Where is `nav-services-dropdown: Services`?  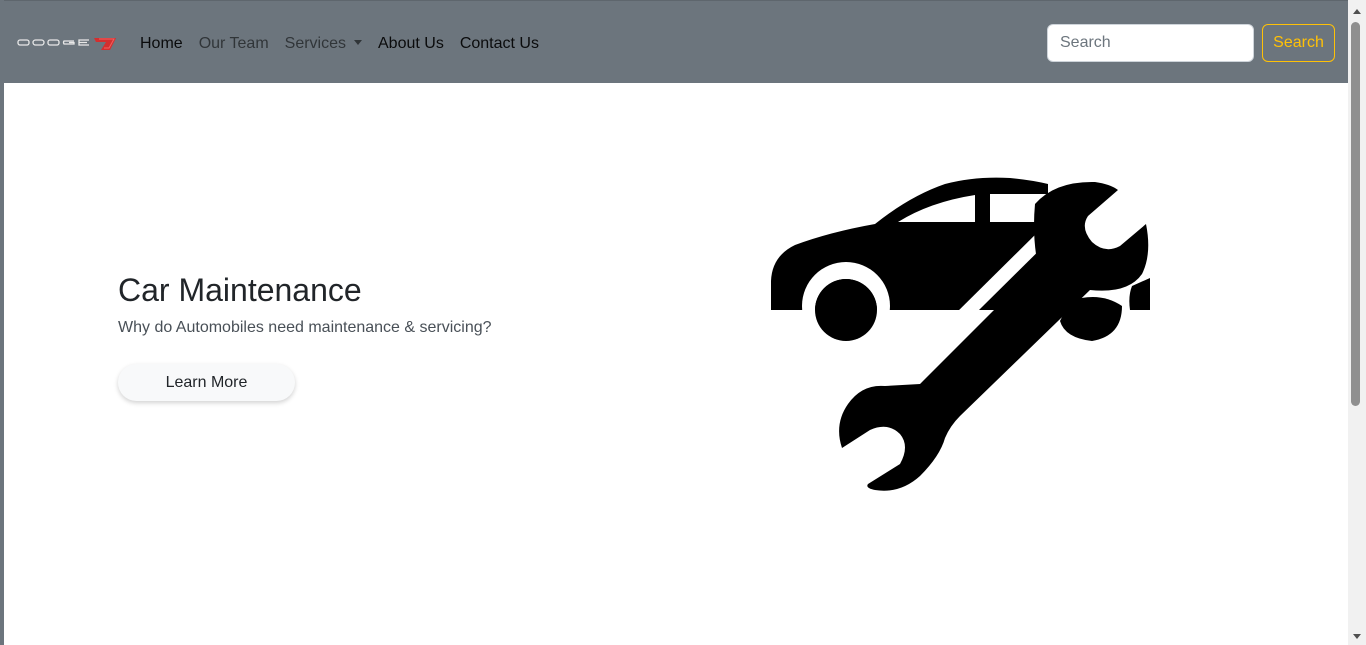 nav-services-dropdown: Services is located at coordinates (323, 44).